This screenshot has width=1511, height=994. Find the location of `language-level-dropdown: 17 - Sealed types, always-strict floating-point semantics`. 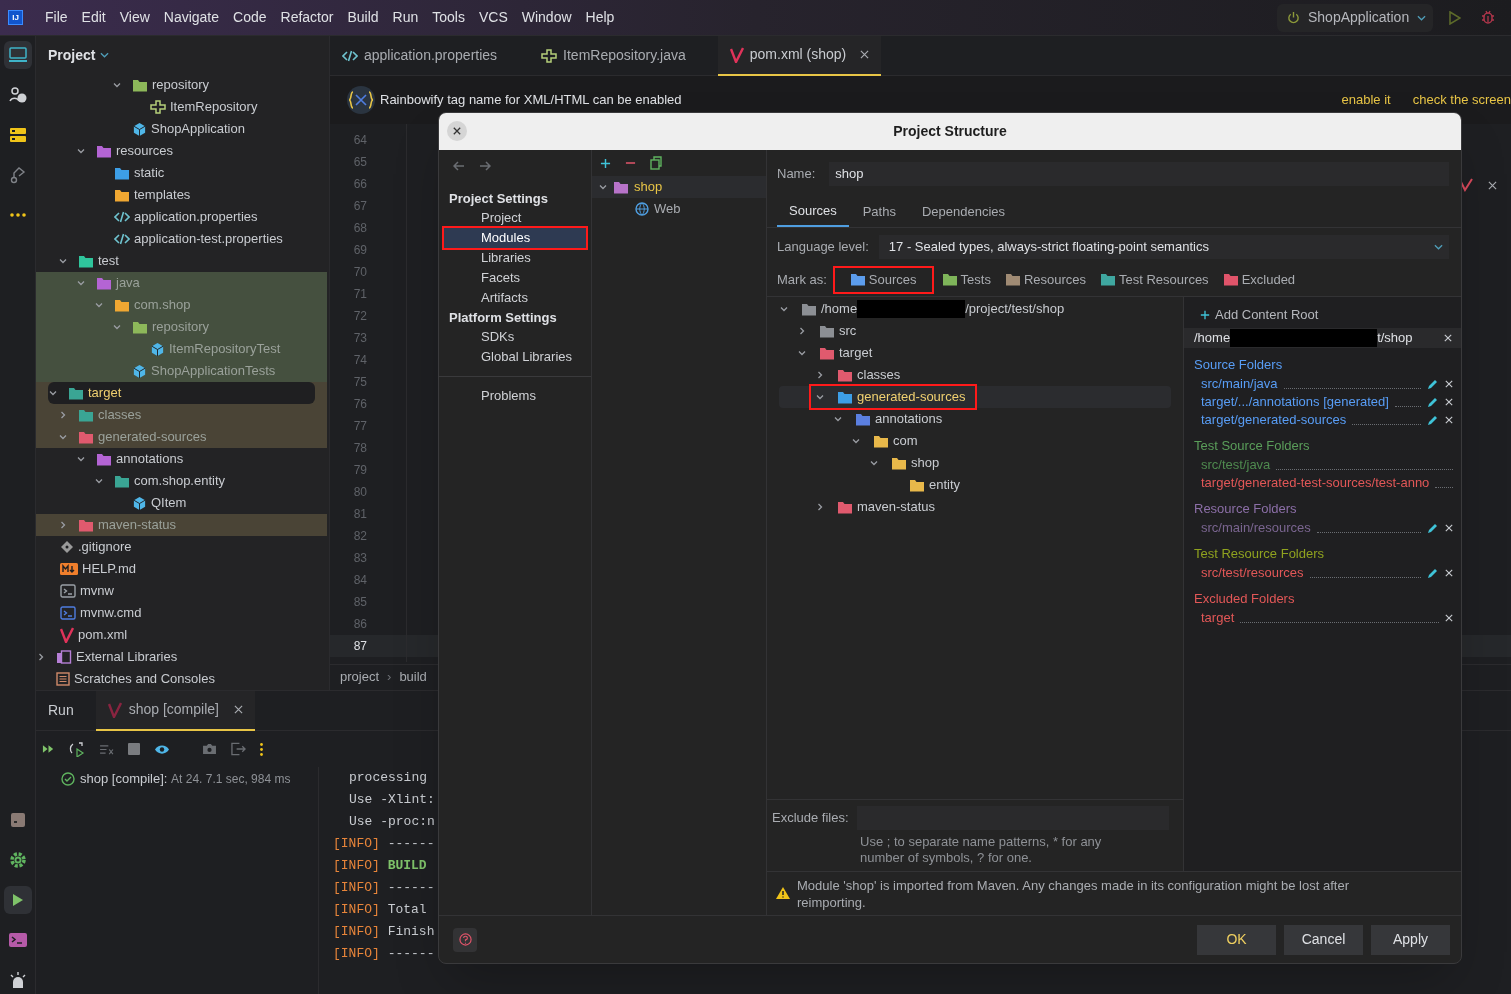

language-level-dropdown: 17 - Sealed types, always-strict floating-point semantics is located at coordinates (1163, 247).